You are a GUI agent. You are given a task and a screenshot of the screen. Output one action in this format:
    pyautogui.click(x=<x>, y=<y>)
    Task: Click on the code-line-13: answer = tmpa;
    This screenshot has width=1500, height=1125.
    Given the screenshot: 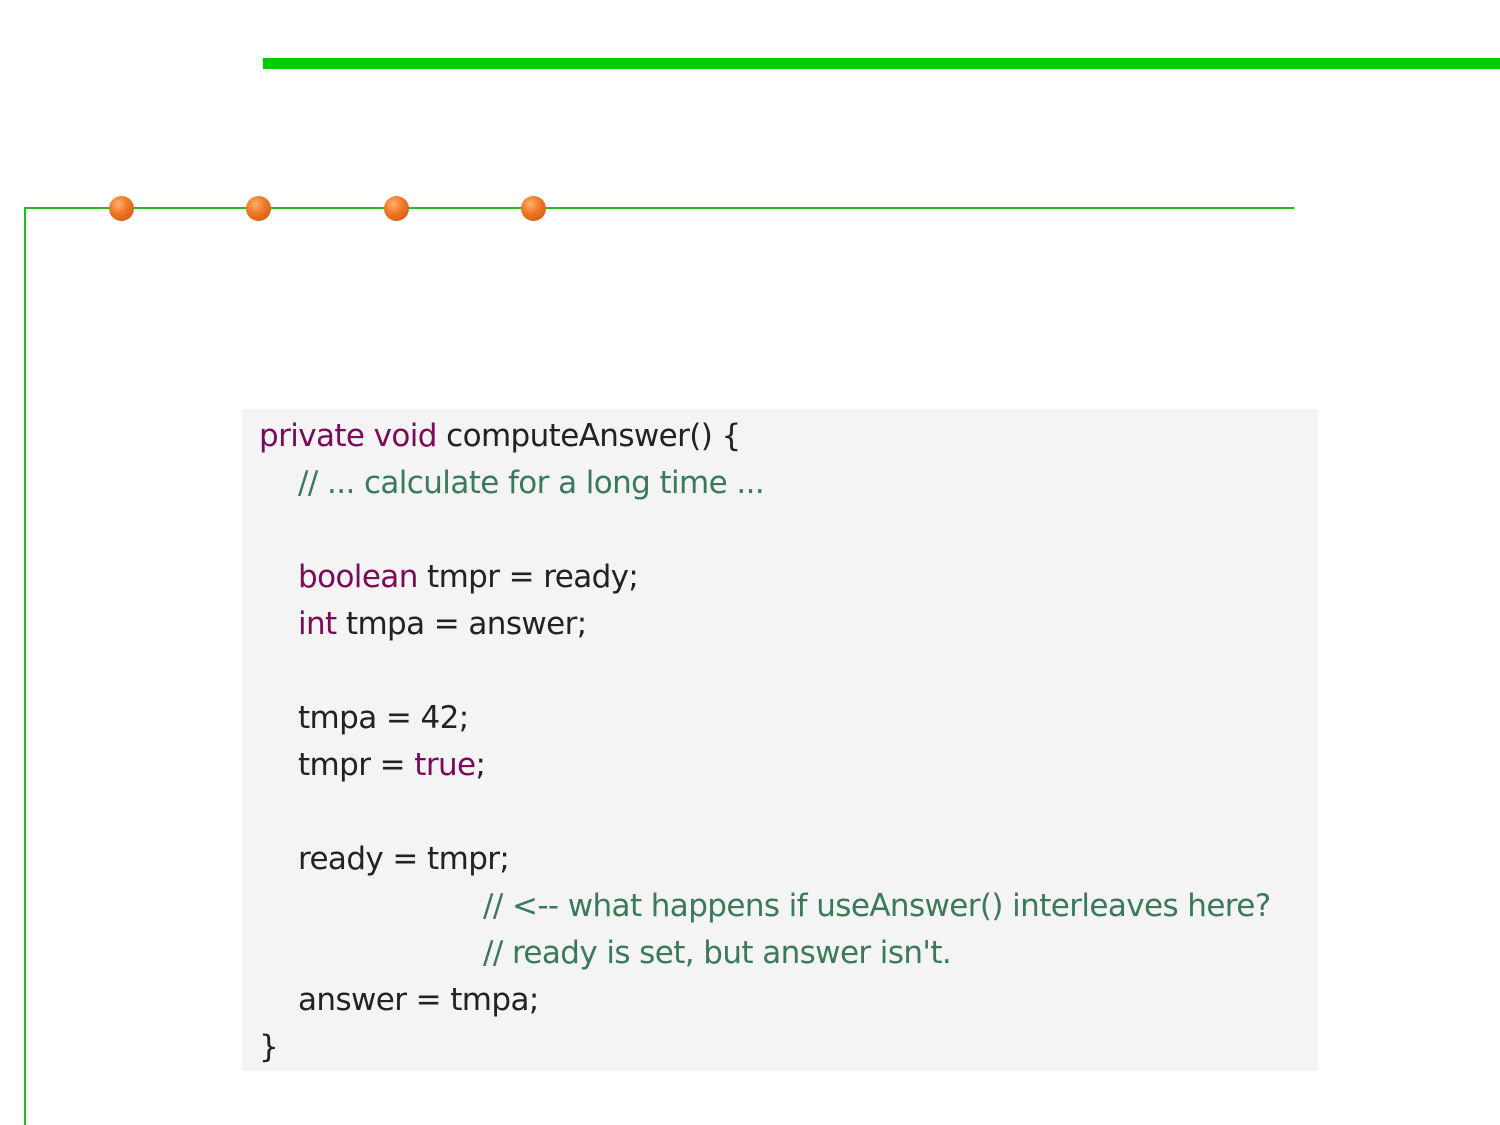 What is the action you would take?
    pyautogui.click(x=765, y=1000)
    